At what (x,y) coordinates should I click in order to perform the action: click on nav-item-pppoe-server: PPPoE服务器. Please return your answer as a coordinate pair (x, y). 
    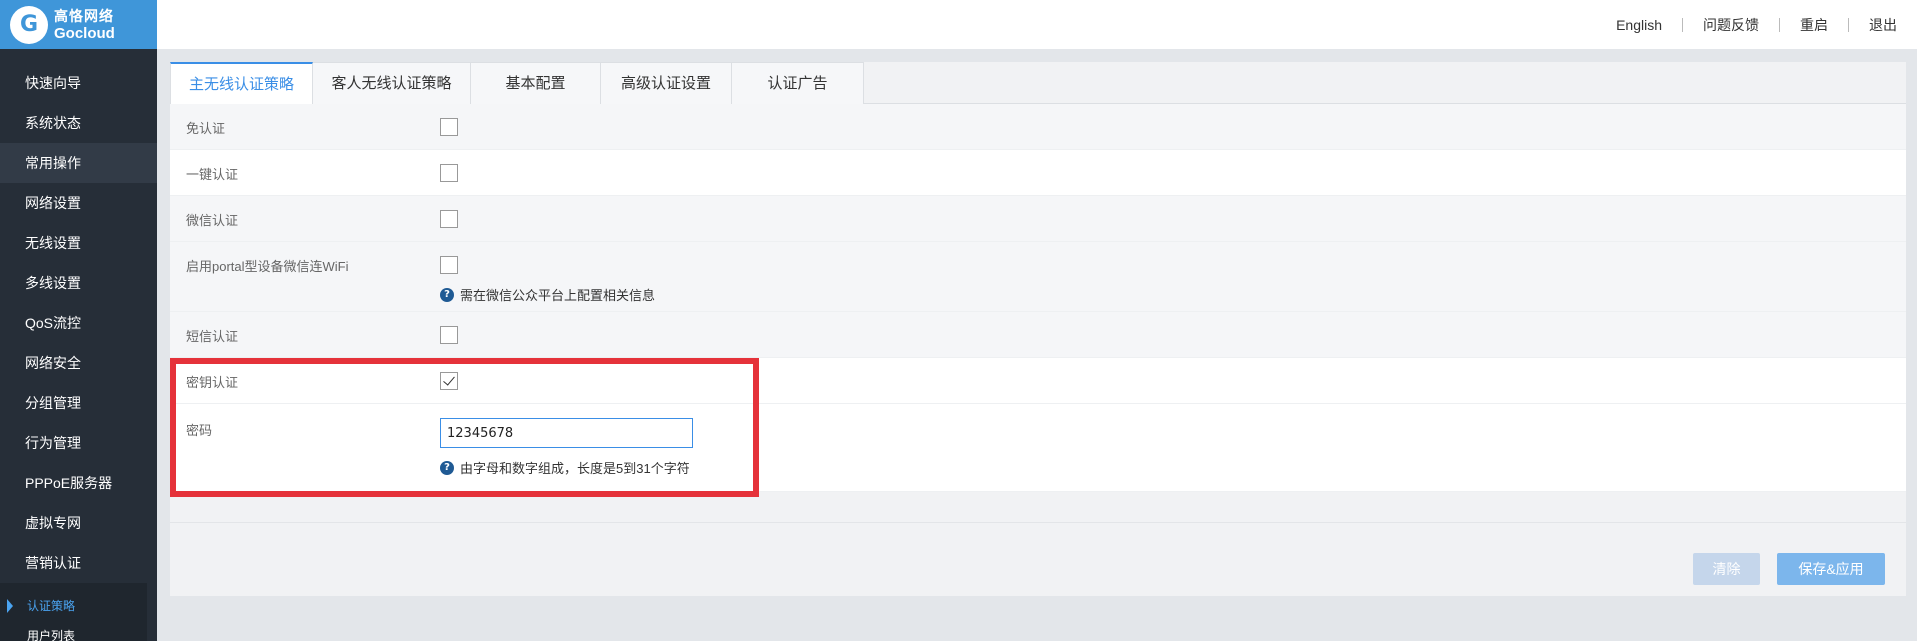
    Looking at the image, I should click on (78, 483).